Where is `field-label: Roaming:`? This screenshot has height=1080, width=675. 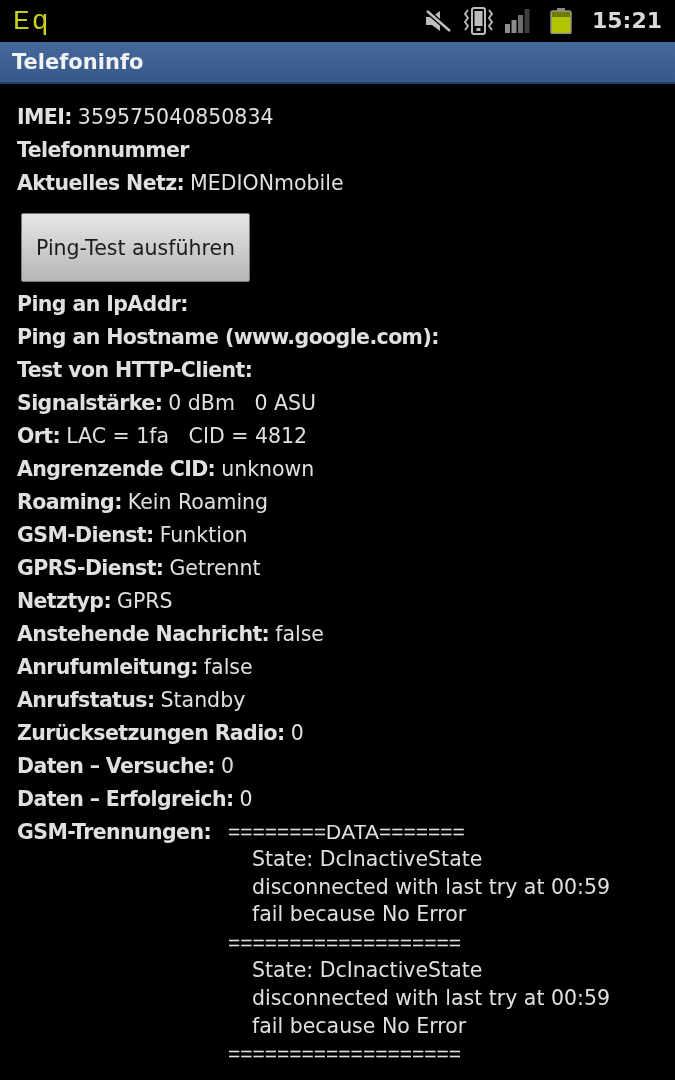
field-label: Roaming: is located at coordinates (69, 502).